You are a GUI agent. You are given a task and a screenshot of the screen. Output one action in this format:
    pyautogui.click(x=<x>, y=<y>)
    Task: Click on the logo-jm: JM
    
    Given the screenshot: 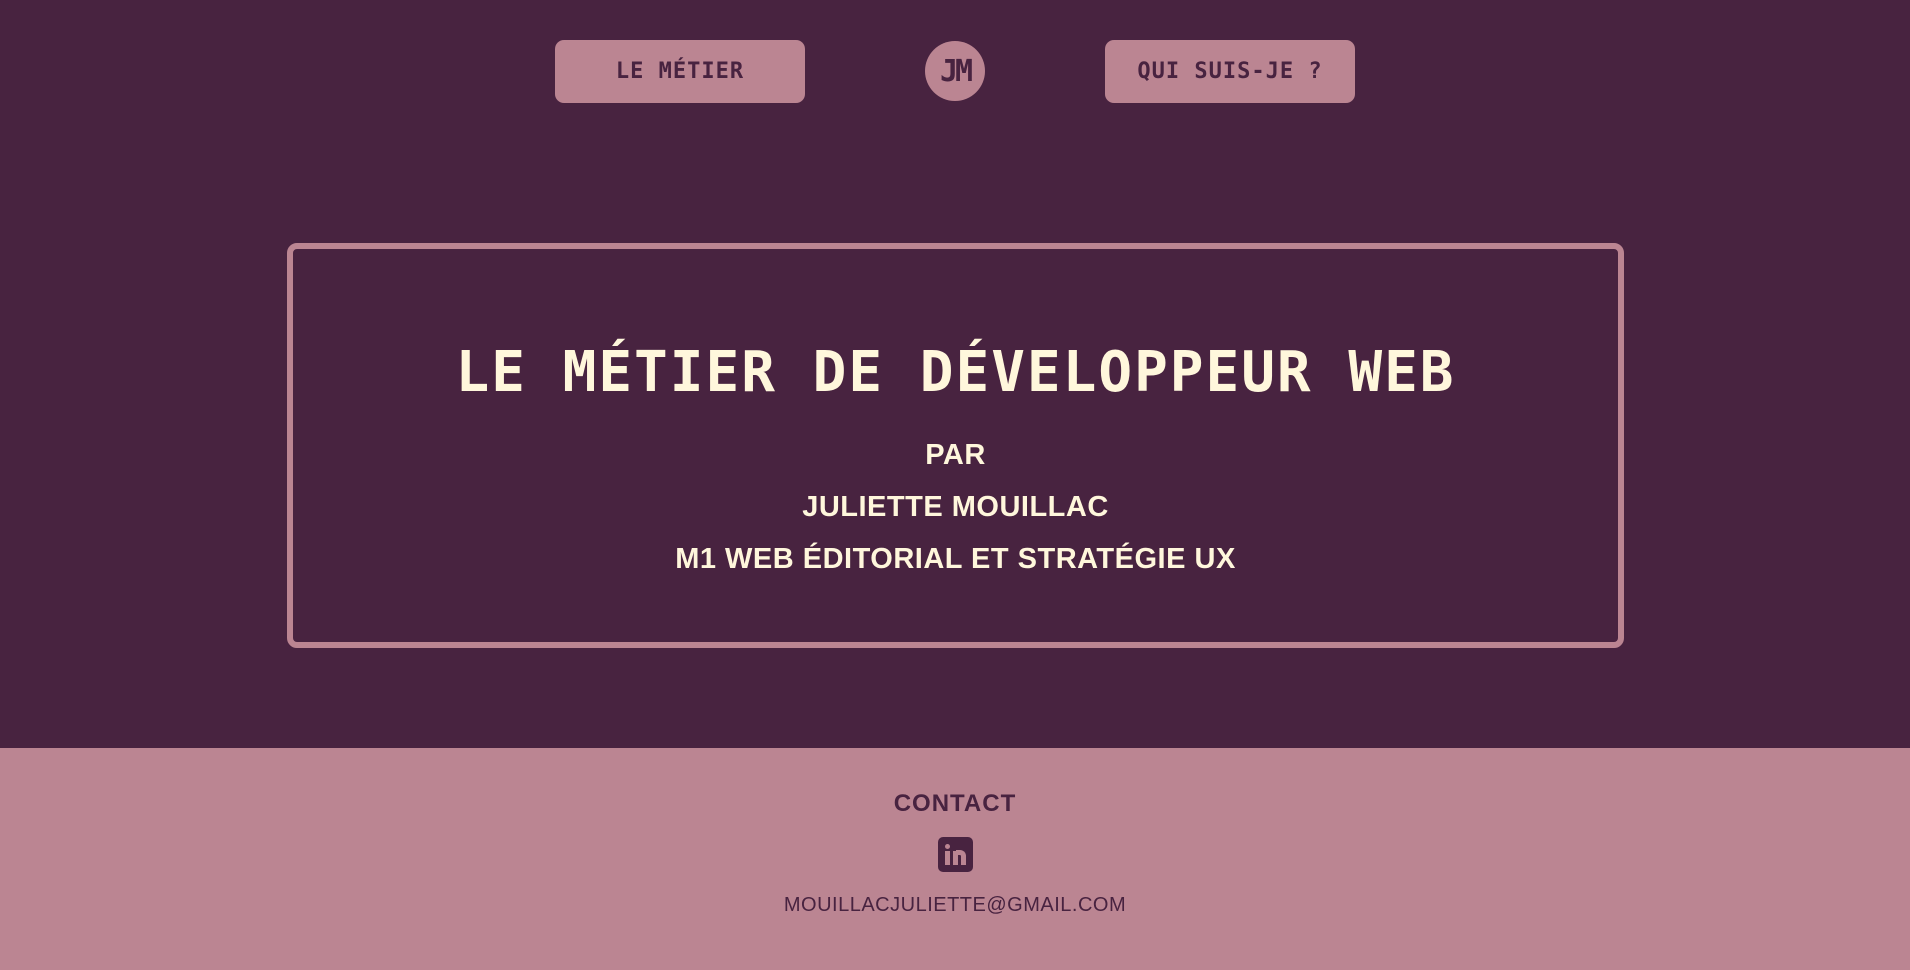 What is the action you would take?
    pyautogui.click(x=955, y=71)
    